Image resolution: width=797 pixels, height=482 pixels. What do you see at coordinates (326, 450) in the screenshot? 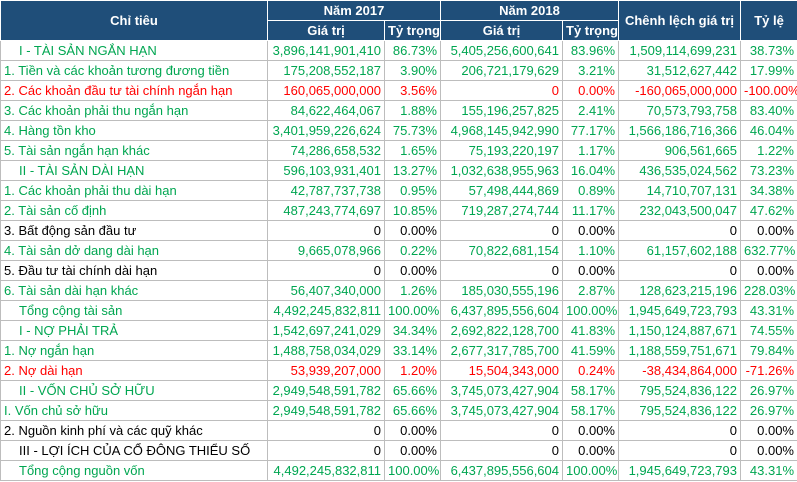
I see `value-2017: 0` at bounding box center [326, 450].